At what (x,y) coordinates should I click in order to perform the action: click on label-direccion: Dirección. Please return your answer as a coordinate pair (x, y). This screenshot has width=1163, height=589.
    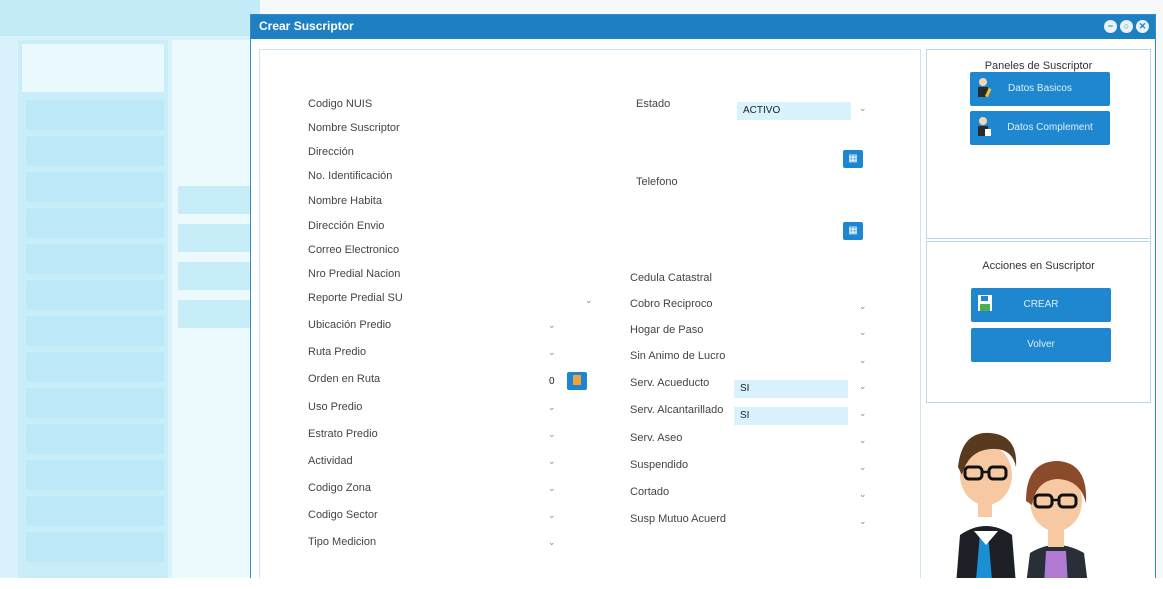
    Looking at the image, I should click on (331, 152).